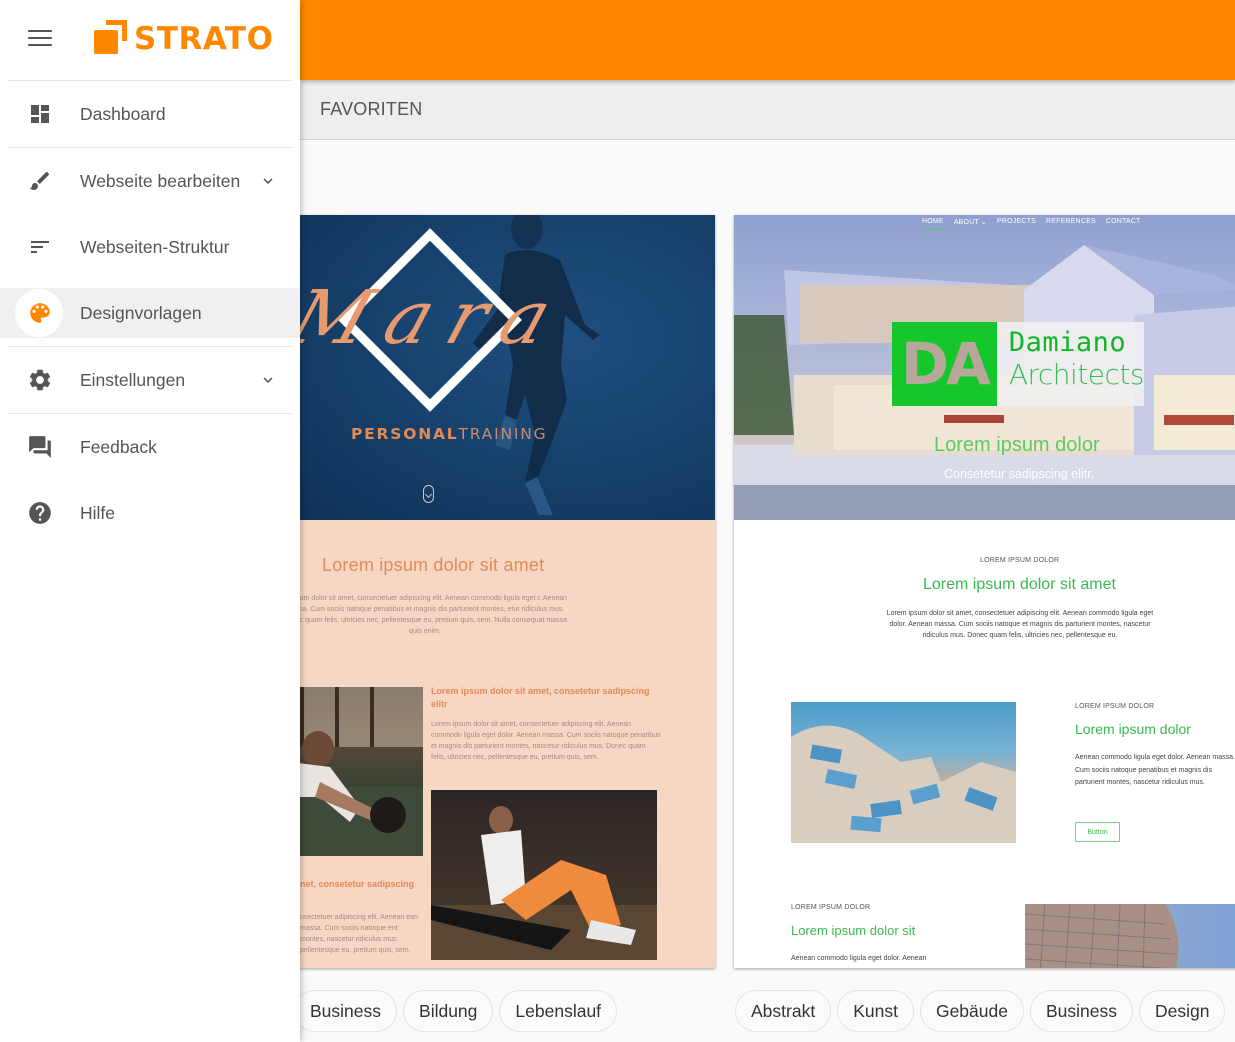 This screenshot has height=1042, width=1235. Describe the element at coordinates (544, 875) in the screenshot. I see `fitness-photo-situps` at that location.